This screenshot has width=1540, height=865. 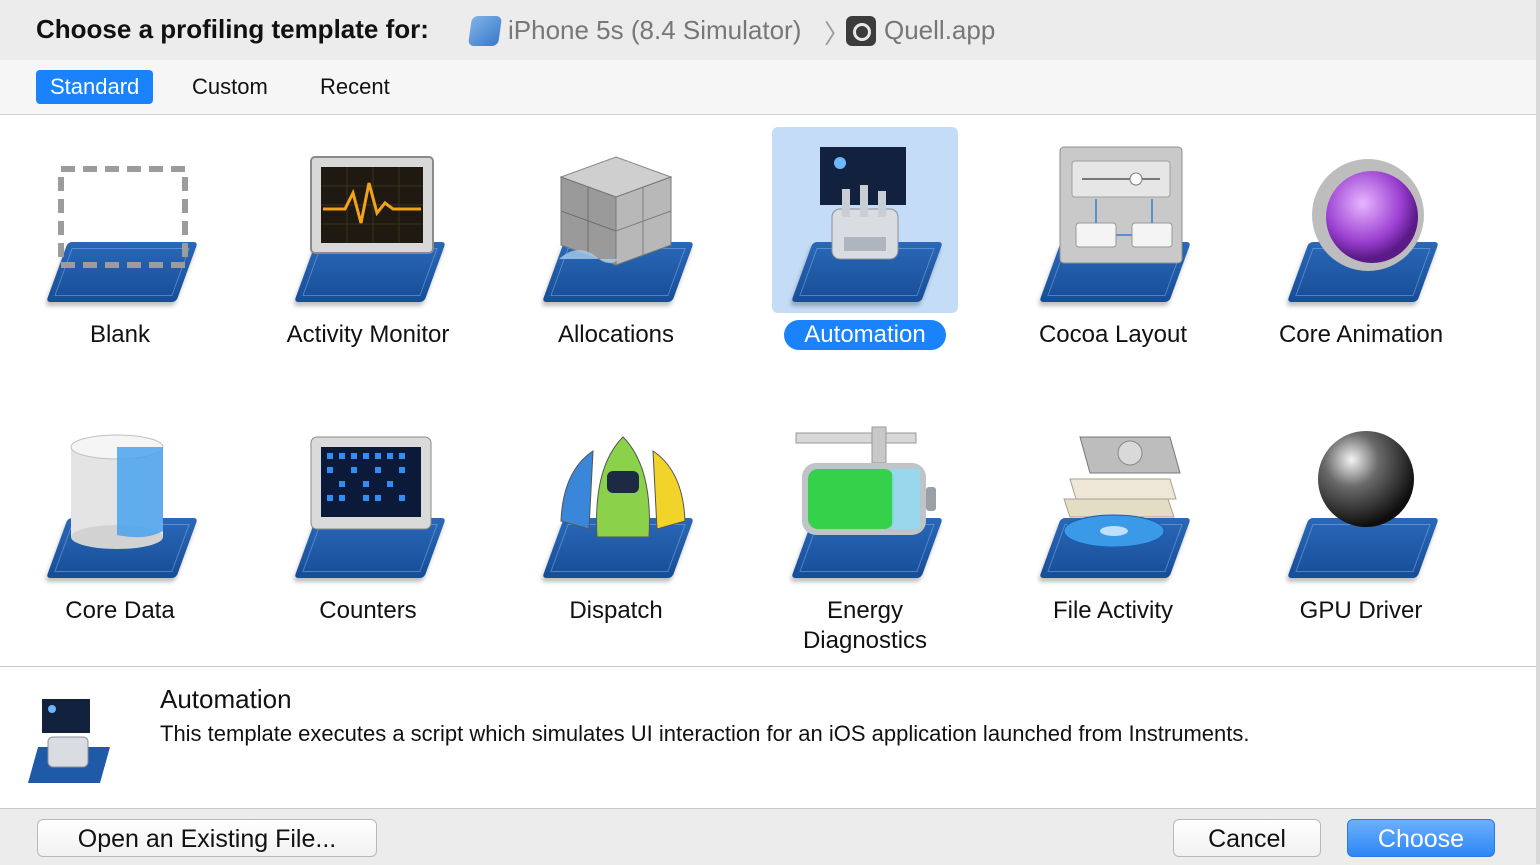 What do you see at coordinates (1247, 838) in the screenshot?
I see `cancel-button: Cancel` at bounding box center [1247, 838].